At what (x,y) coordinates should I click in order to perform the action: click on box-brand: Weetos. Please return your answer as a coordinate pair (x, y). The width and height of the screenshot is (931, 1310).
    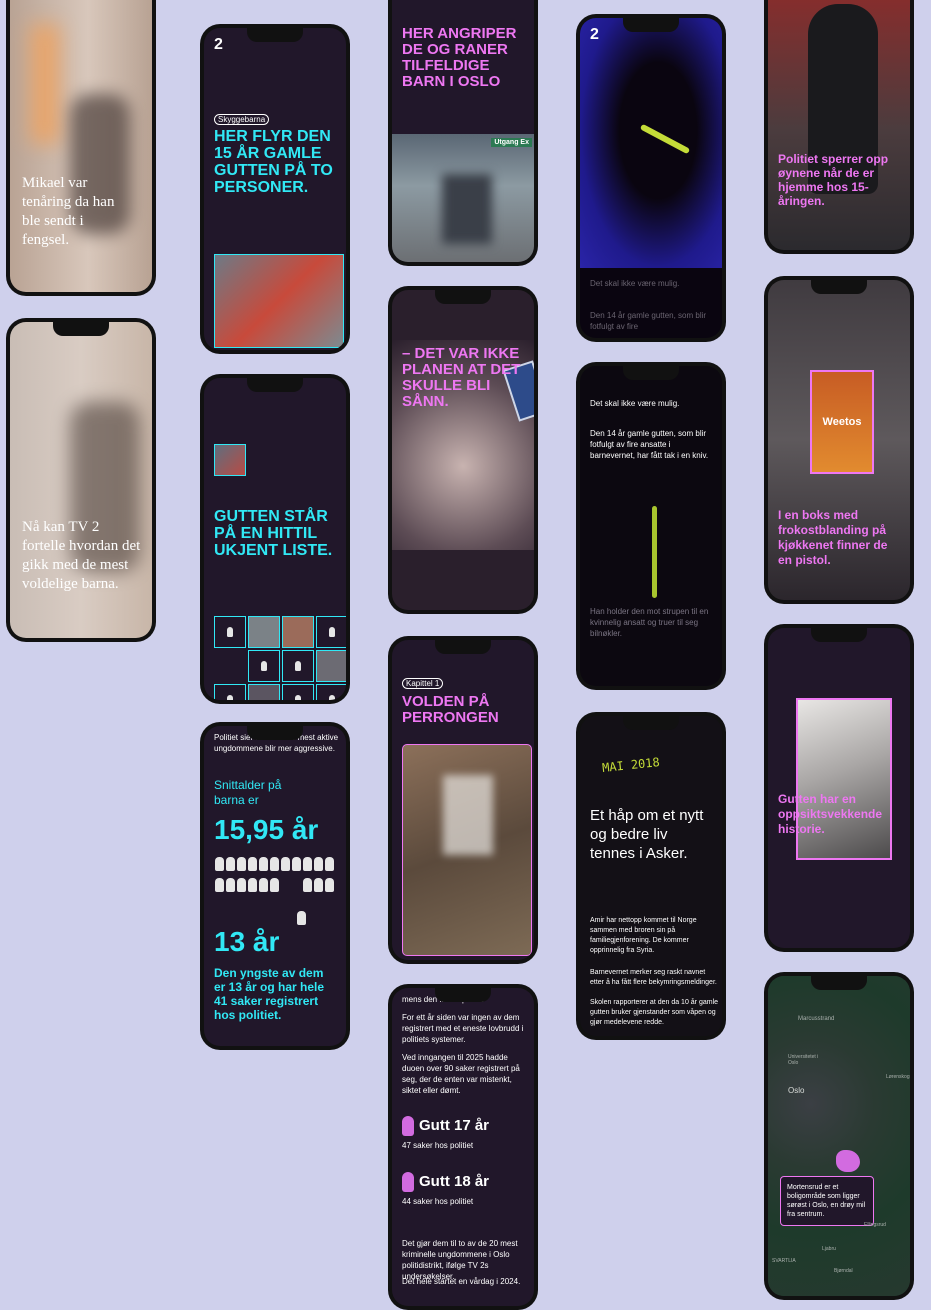
    Looking at the image, I should click on (842, 422).